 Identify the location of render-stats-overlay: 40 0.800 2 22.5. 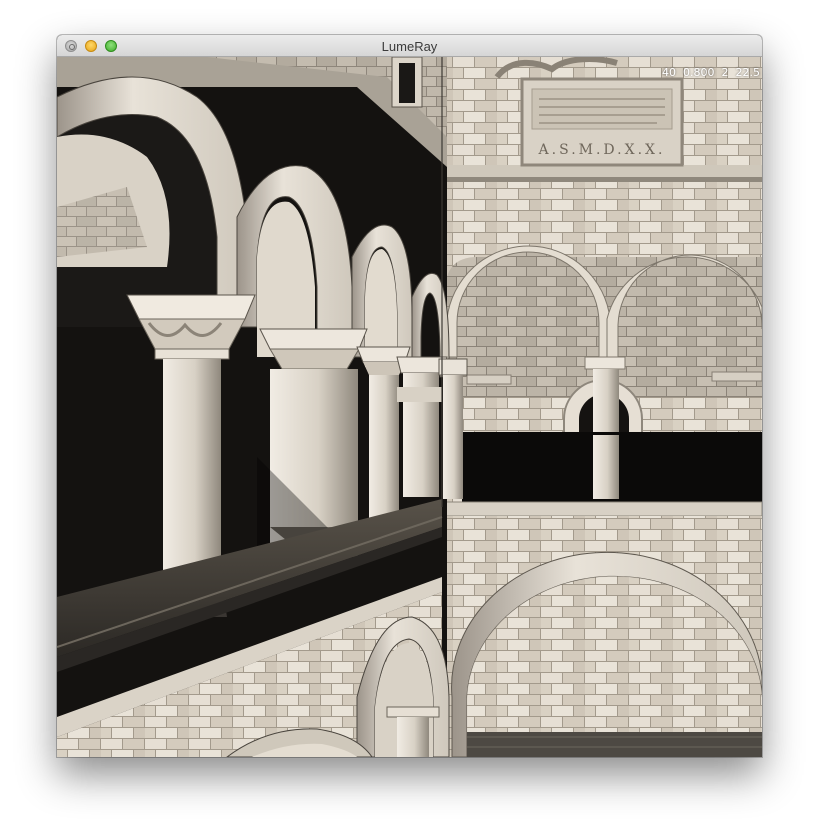
(711, 72).